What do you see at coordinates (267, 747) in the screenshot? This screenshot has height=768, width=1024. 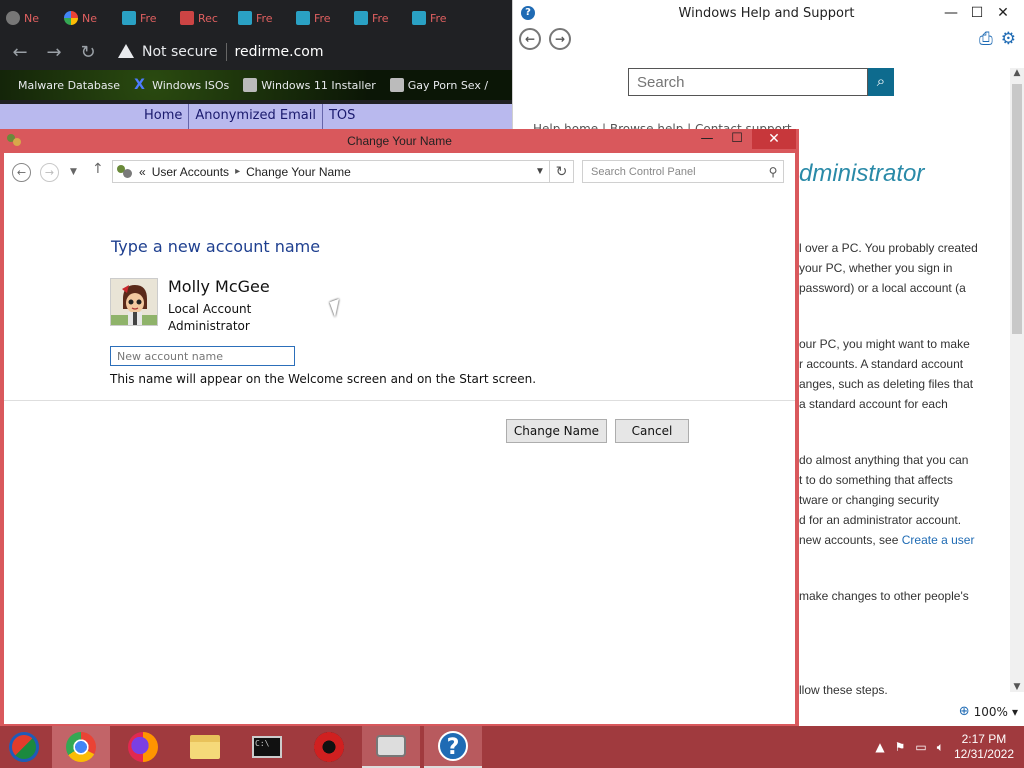 I see `taskbar-command-prompt: C:\` at bounding box center [267, 747].